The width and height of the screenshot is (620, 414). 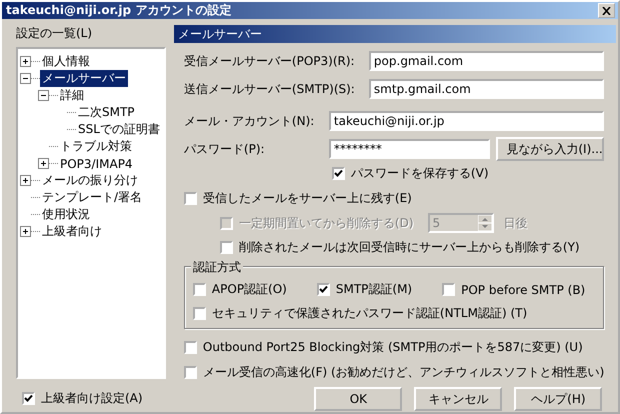 I want to click on field-label: 受信メールサーバー(POP3)(R):, so click(x=270, y=61).